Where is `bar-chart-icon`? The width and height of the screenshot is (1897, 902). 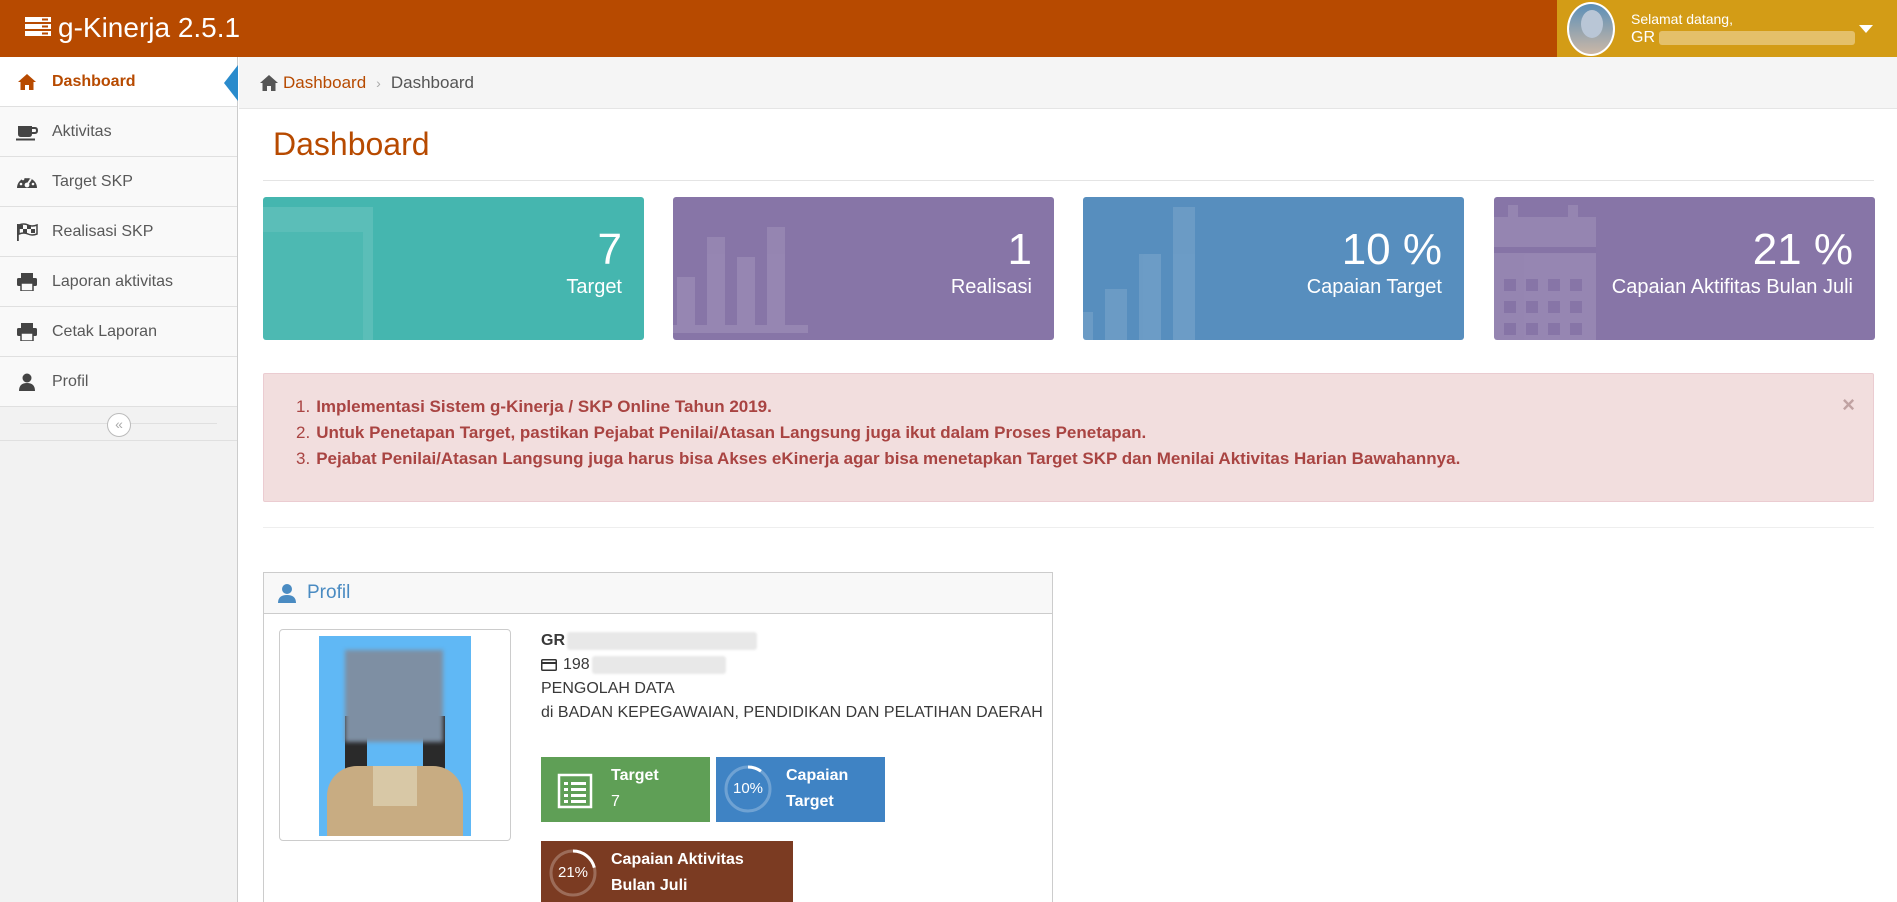 bar-chart-icon is located at coordinates (740, 280).